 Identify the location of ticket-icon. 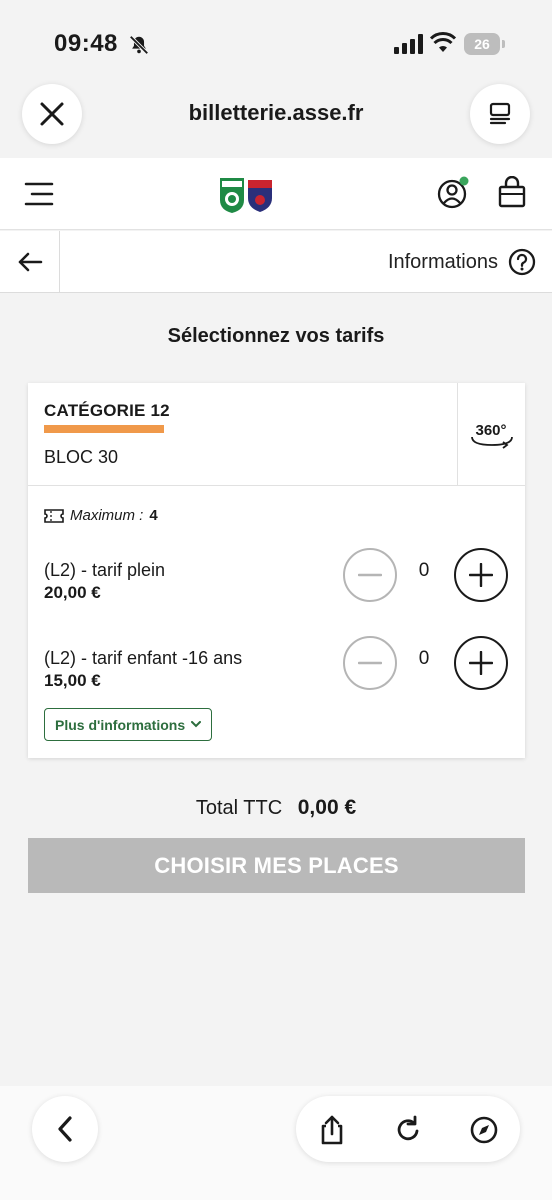
(54, 515).